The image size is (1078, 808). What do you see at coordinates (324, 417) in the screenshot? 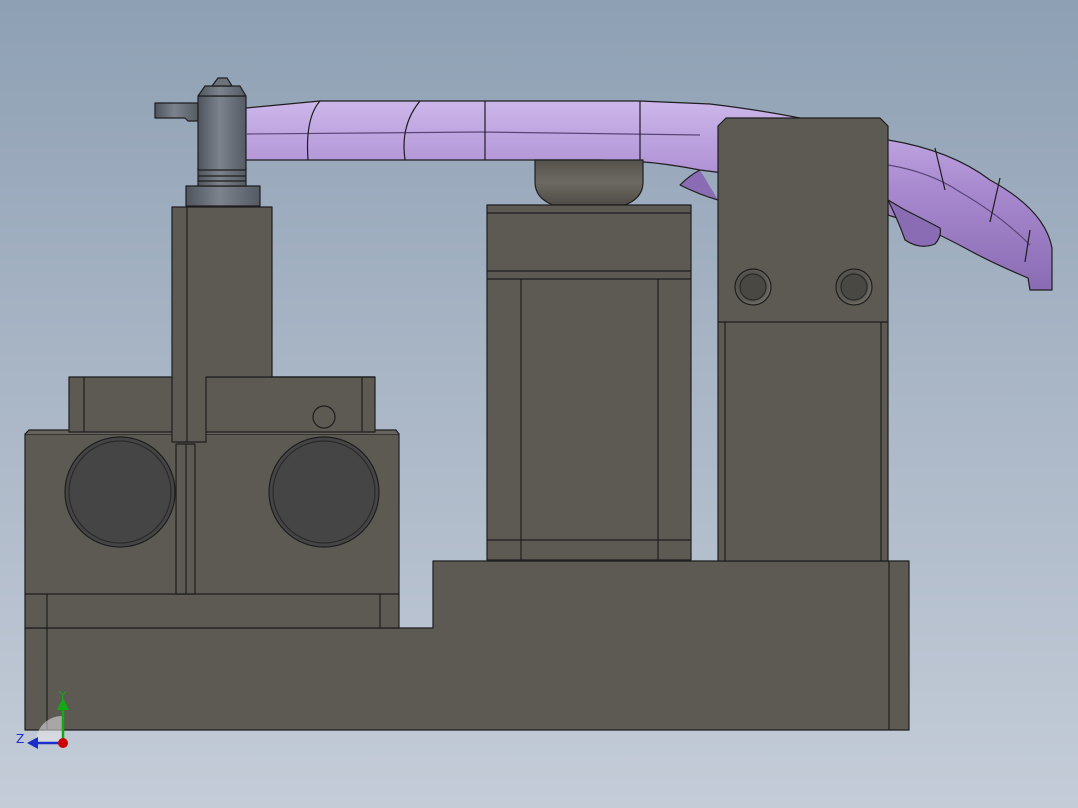
I see `small-hole` at bounding box center [324, 417].